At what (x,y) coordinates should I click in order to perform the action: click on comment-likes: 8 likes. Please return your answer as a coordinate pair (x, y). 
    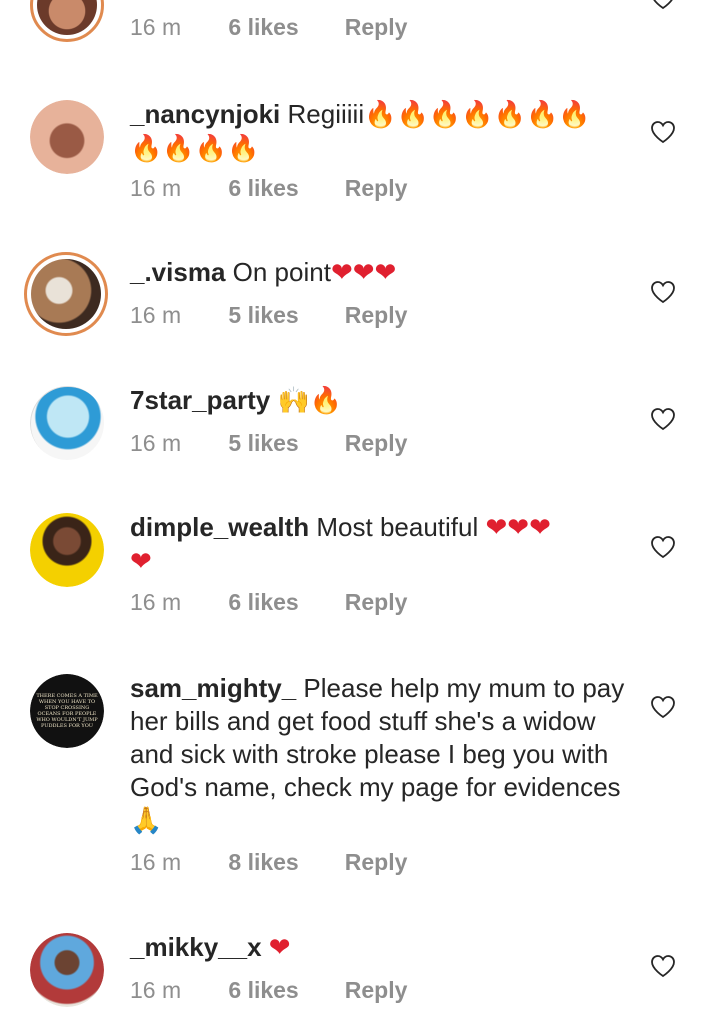
    Looking at the image, I should click on (283, 862).